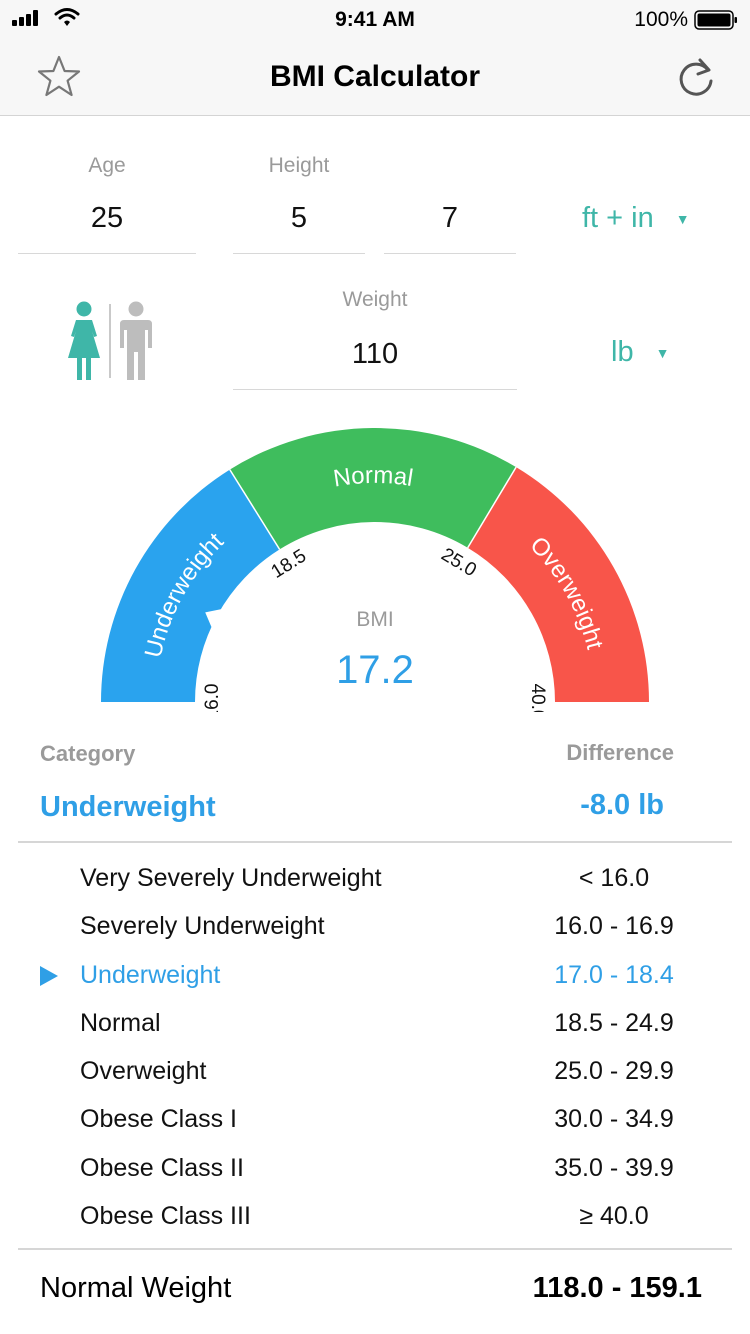  What do you see at coordinates (162, 1167) in the screenshot?
I see `range-name: Obese Class II` at bounding box center [162, 1167].